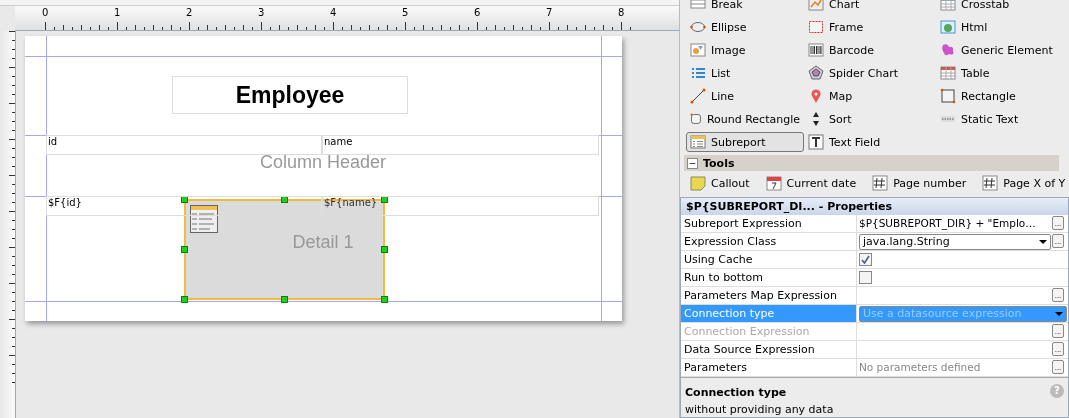 The width and height of the screenshot is (1069, 418). Describe the element at coordinates (870, 7) in the screenshot. I see `palette-item: Chart` at that location.